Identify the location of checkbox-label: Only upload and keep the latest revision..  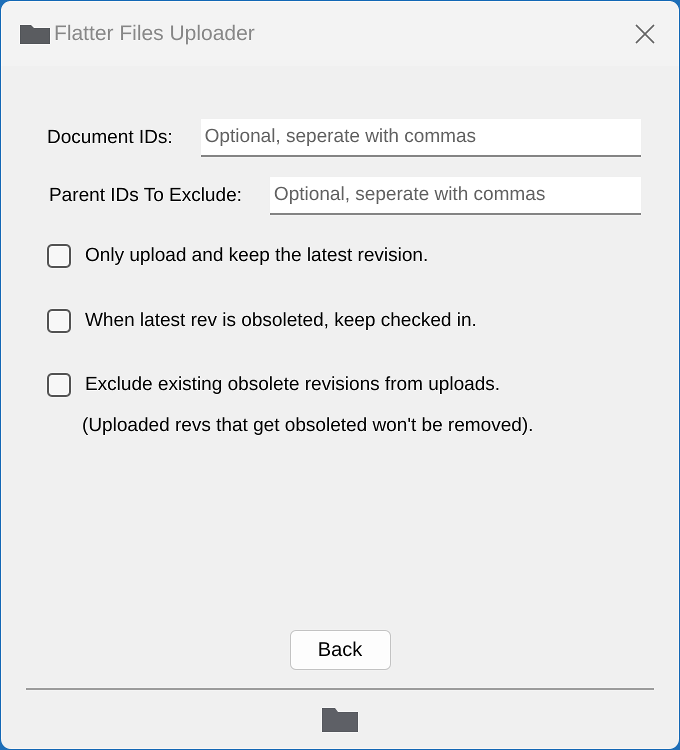
(256, 256).